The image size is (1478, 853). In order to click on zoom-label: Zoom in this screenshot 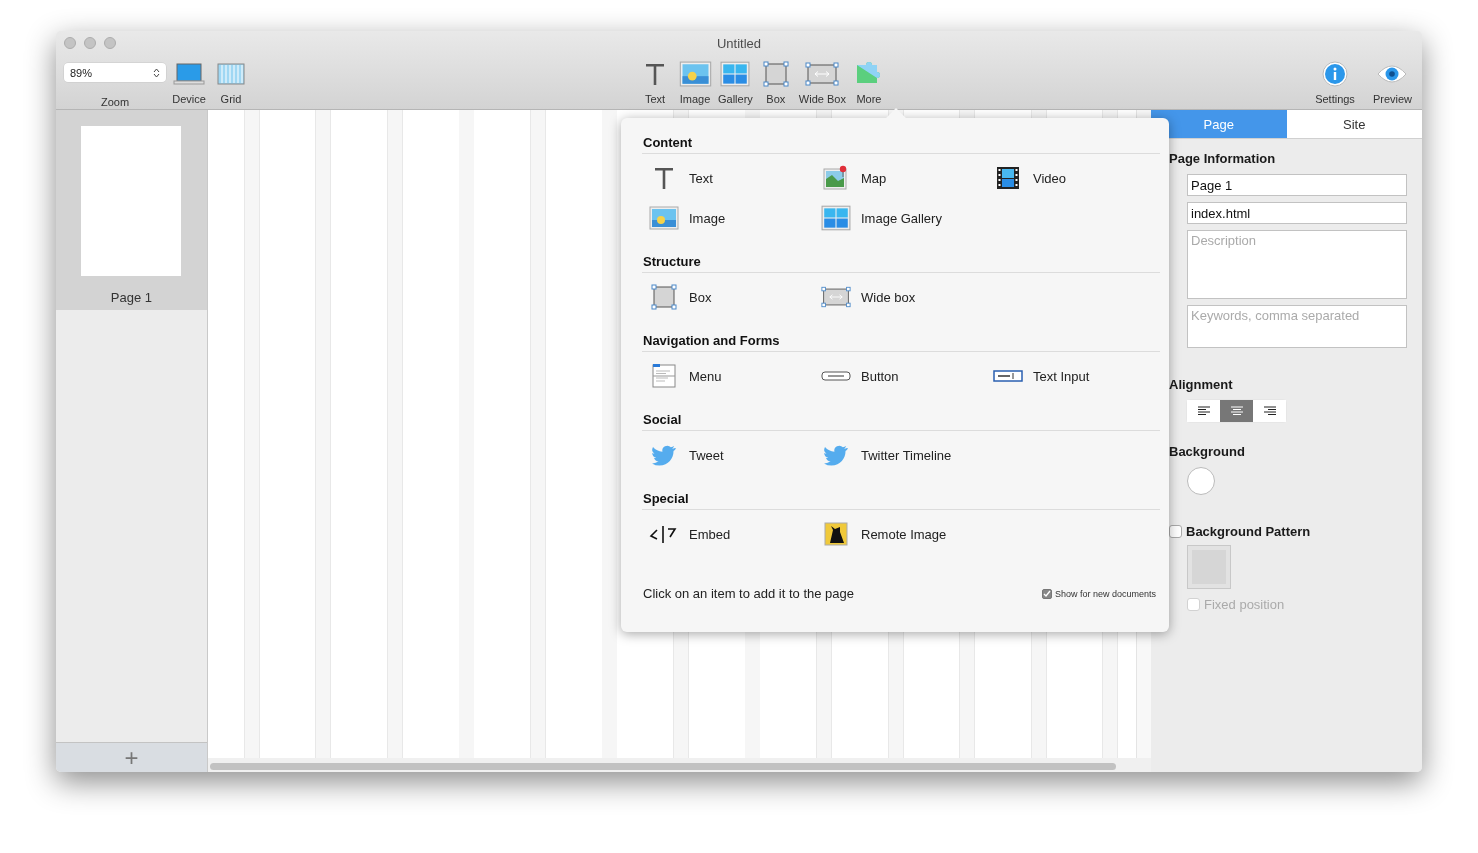, I will do `click(115, 102)`.